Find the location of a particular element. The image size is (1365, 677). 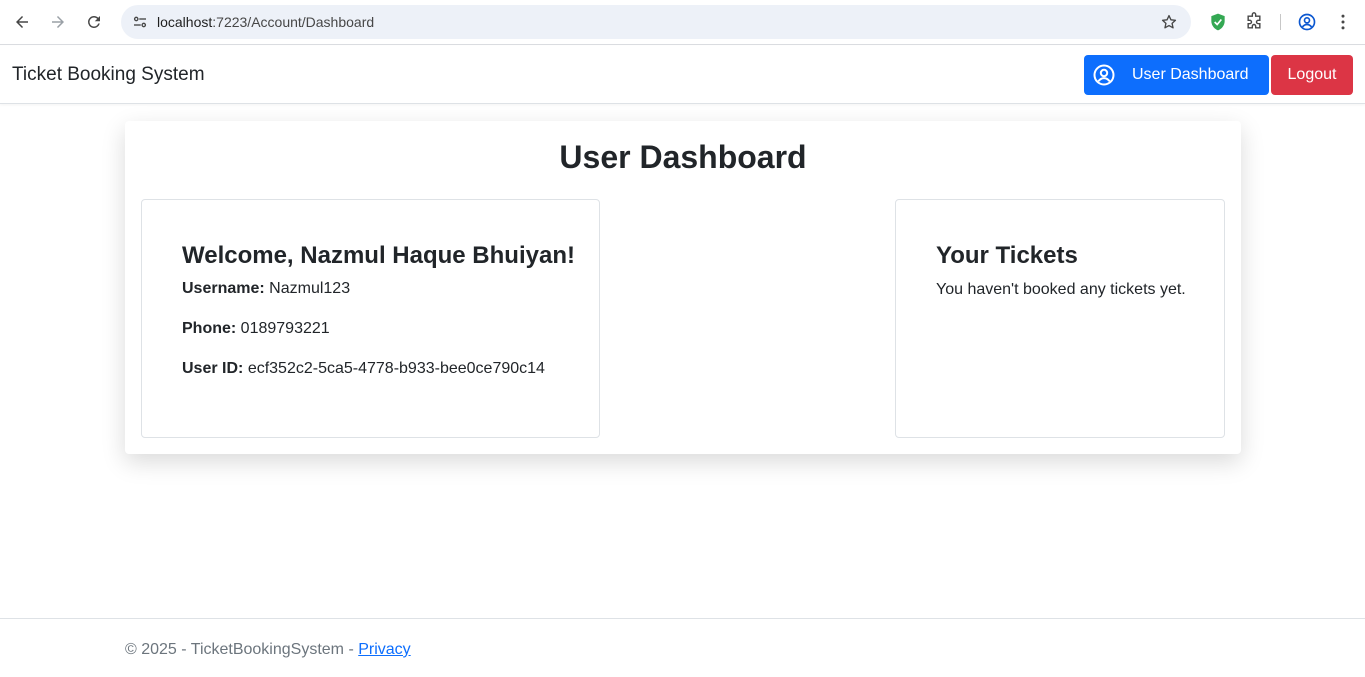

user-circle-icon is located at coordinates (1104, 75).